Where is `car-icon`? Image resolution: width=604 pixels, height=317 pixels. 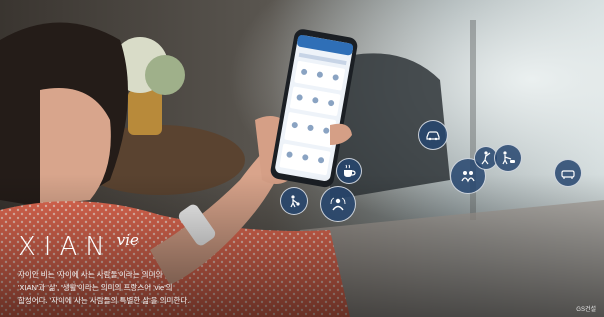 car-icon is located at coordinates (433, 135).